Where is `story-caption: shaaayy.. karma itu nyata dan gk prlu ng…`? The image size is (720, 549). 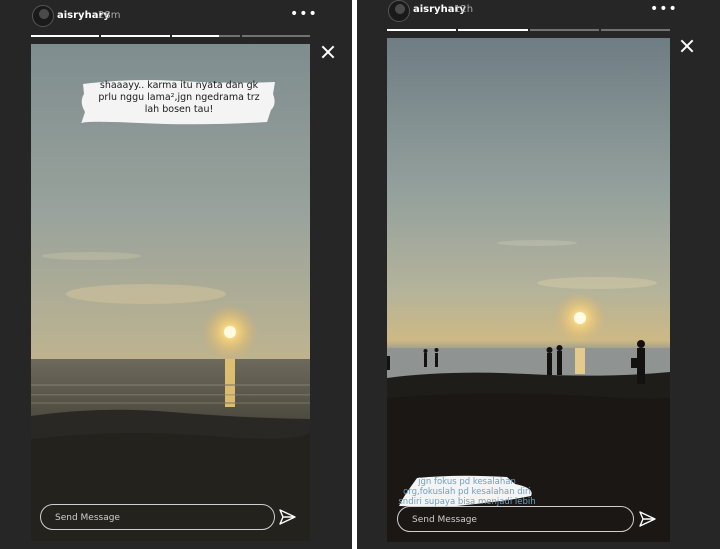 story-caption: shaaayy.. karma itu nyata dan gk prlu ng… is located at coordinates (179, 97).